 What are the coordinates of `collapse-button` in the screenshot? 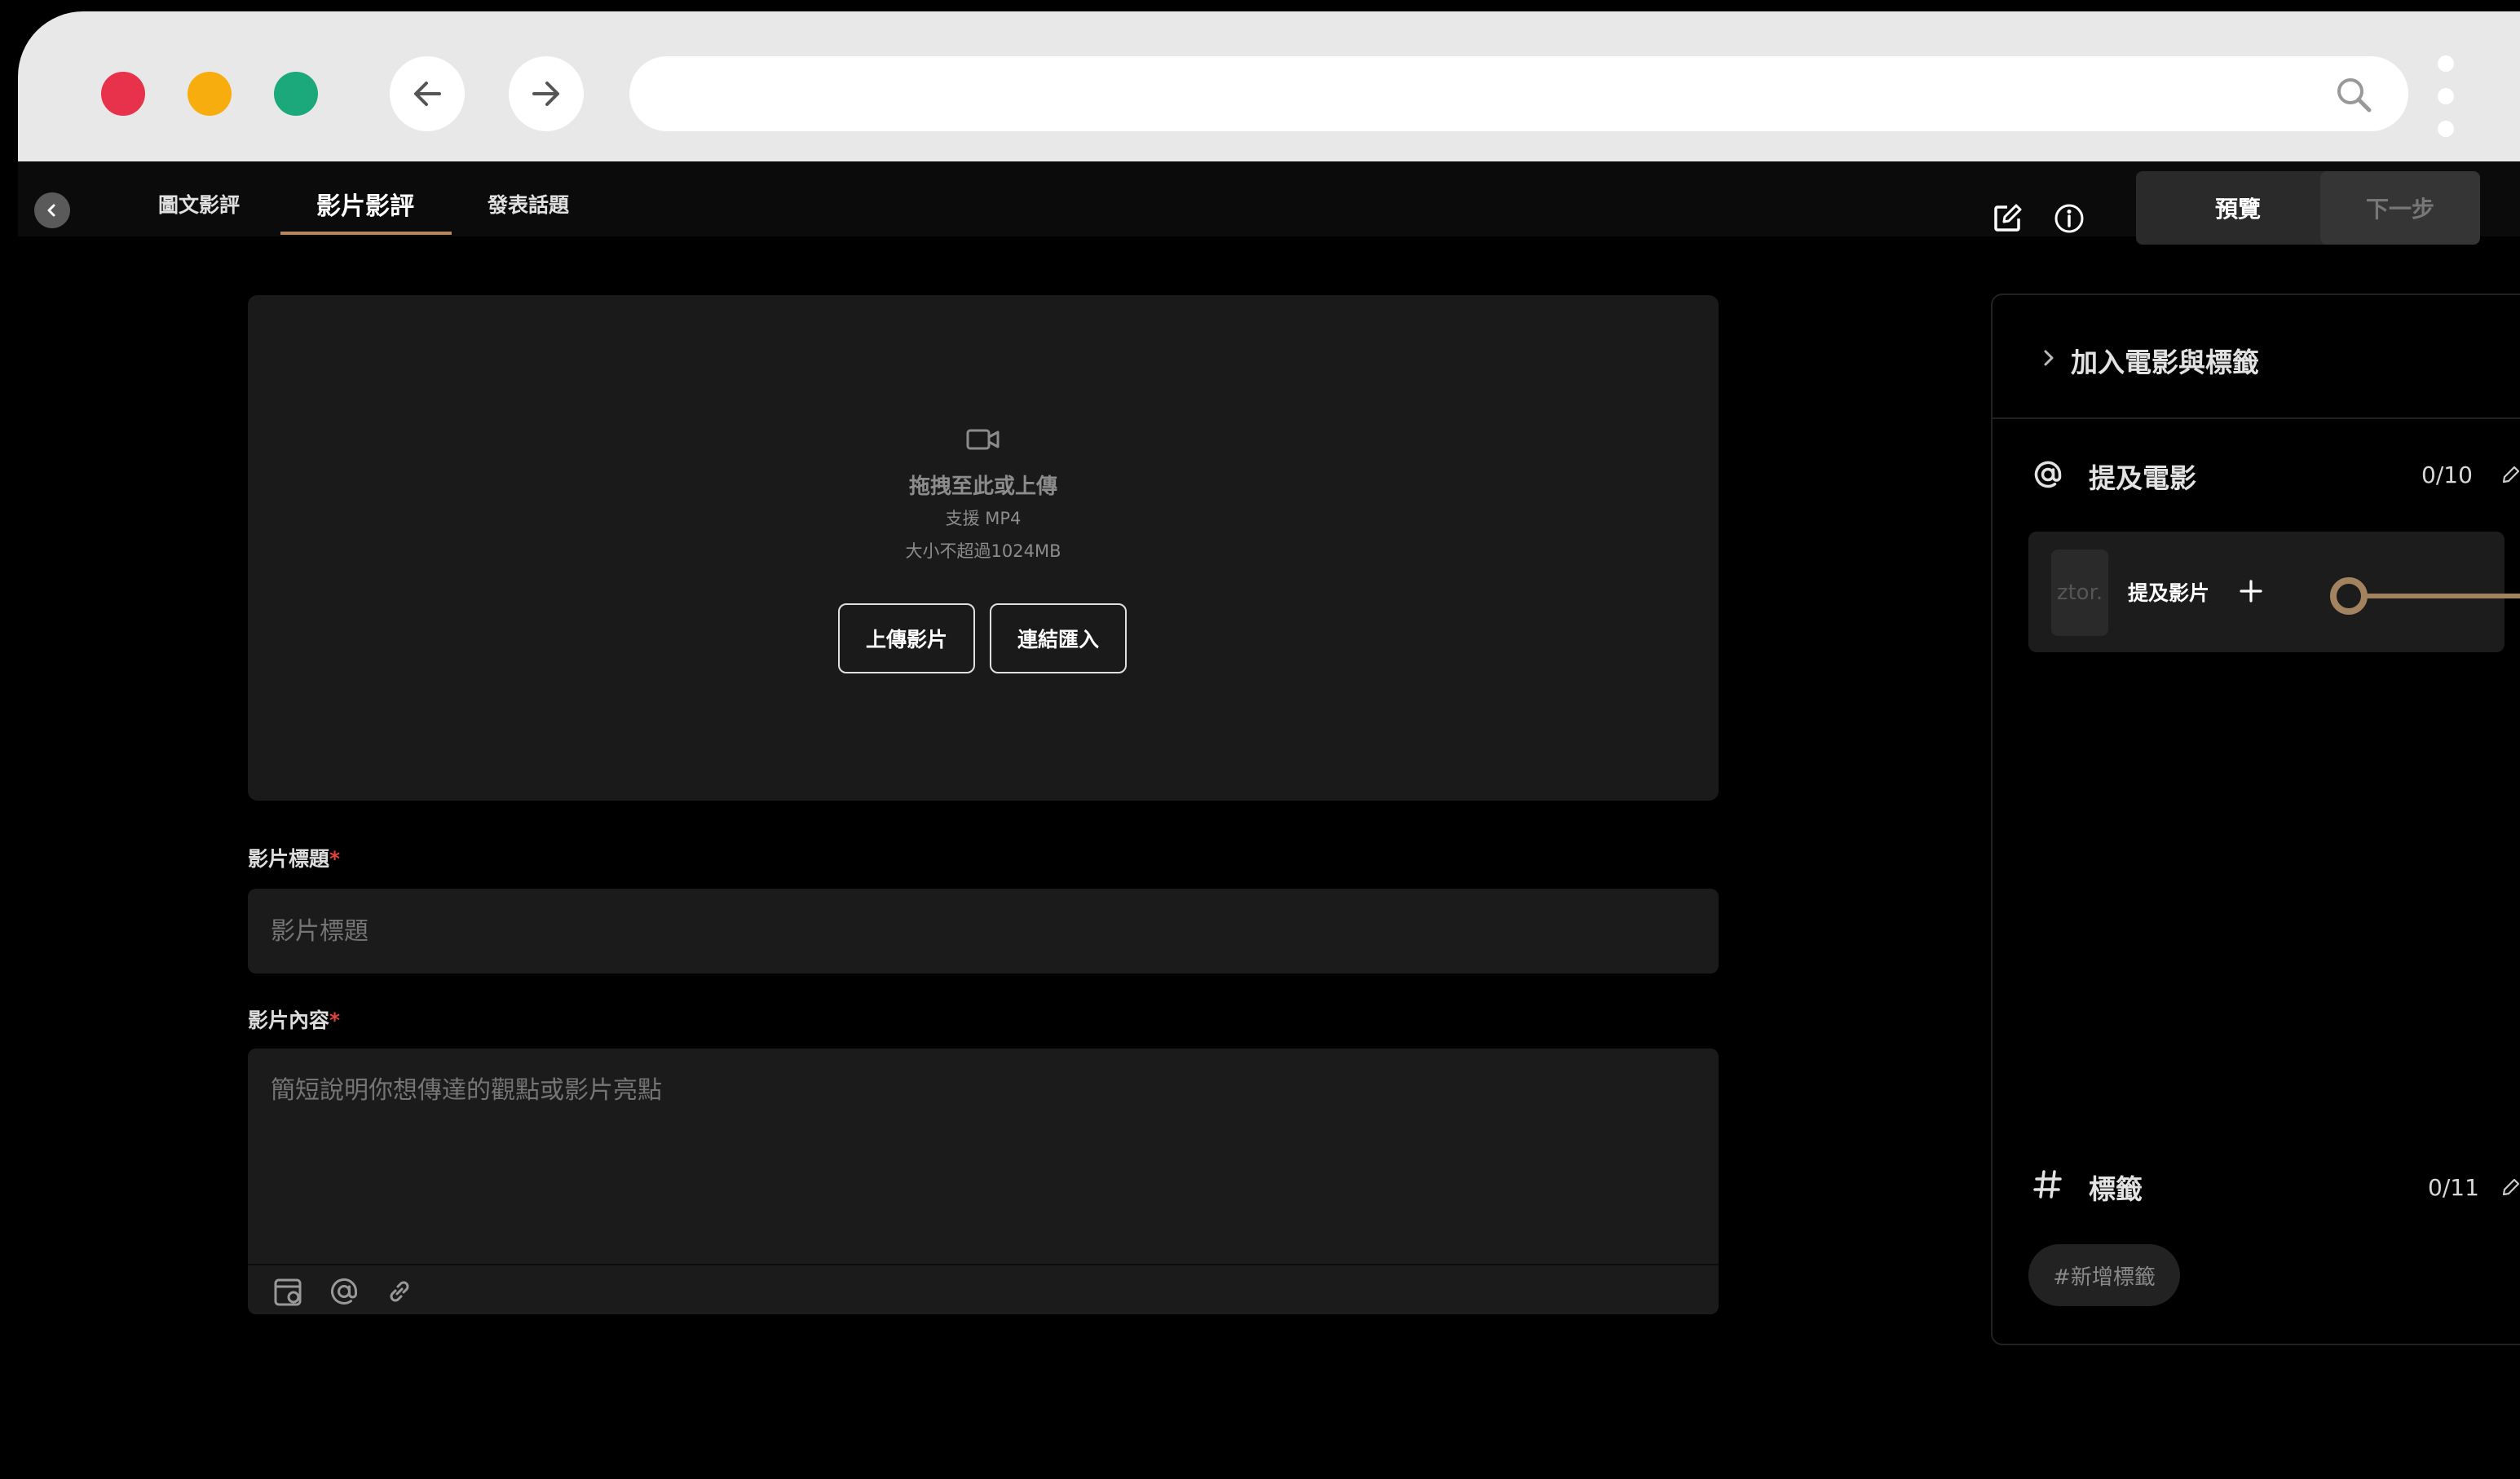 It's located at (52, 210).